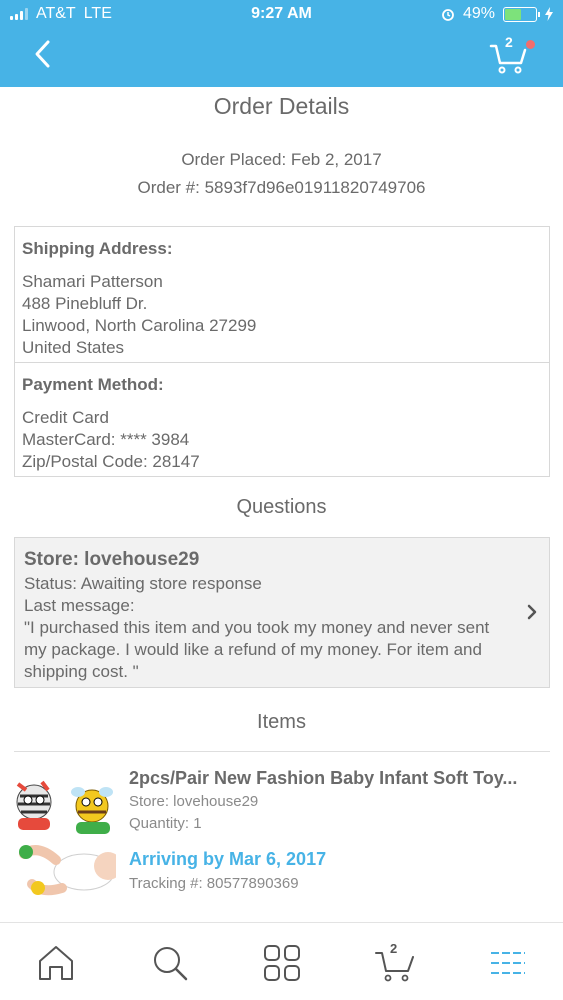 This screenshot has width=563, height=1000. Describe the element at coordinates (73, 347) in the screenshot. I see `shipping-country: United States` at that location.